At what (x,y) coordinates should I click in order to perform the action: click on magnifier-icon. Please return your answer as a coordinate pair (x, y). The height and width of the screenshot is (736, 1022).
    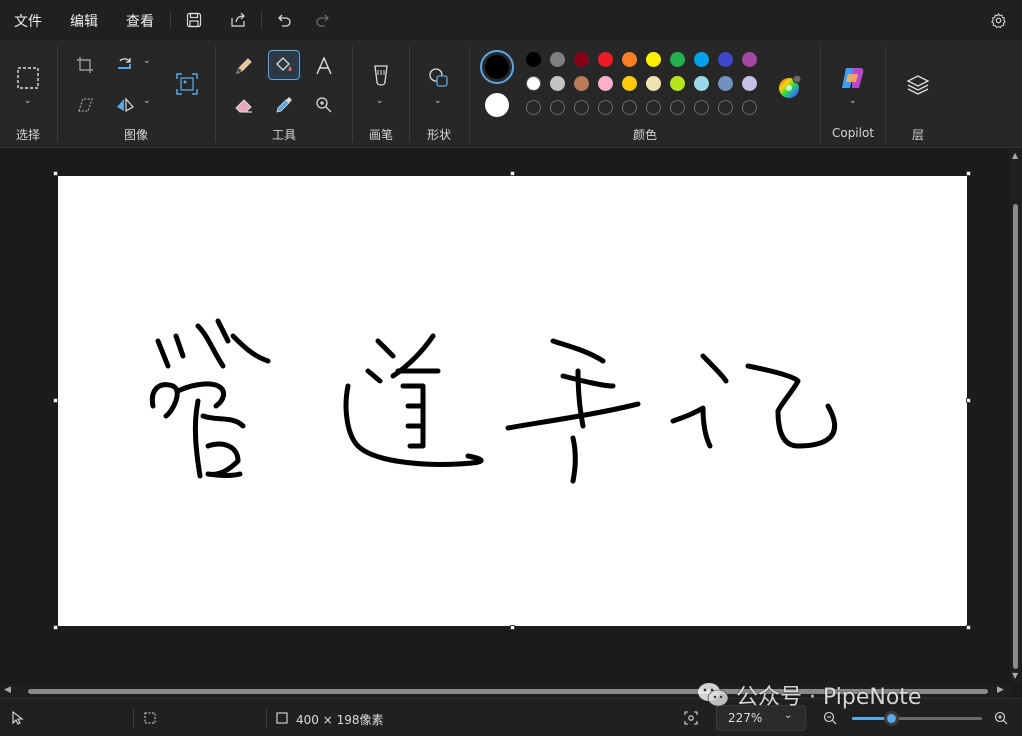
    Looking at the image, I should click on (324, 105).